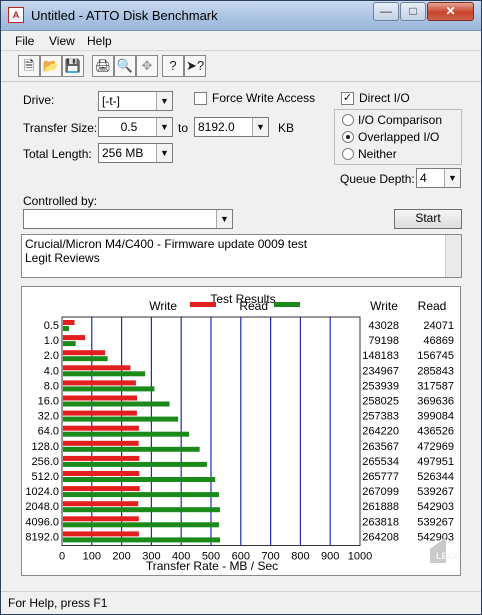 The height and width of the screenshot is (615, 482). I want to click on to-label: to, so click(183, 128).